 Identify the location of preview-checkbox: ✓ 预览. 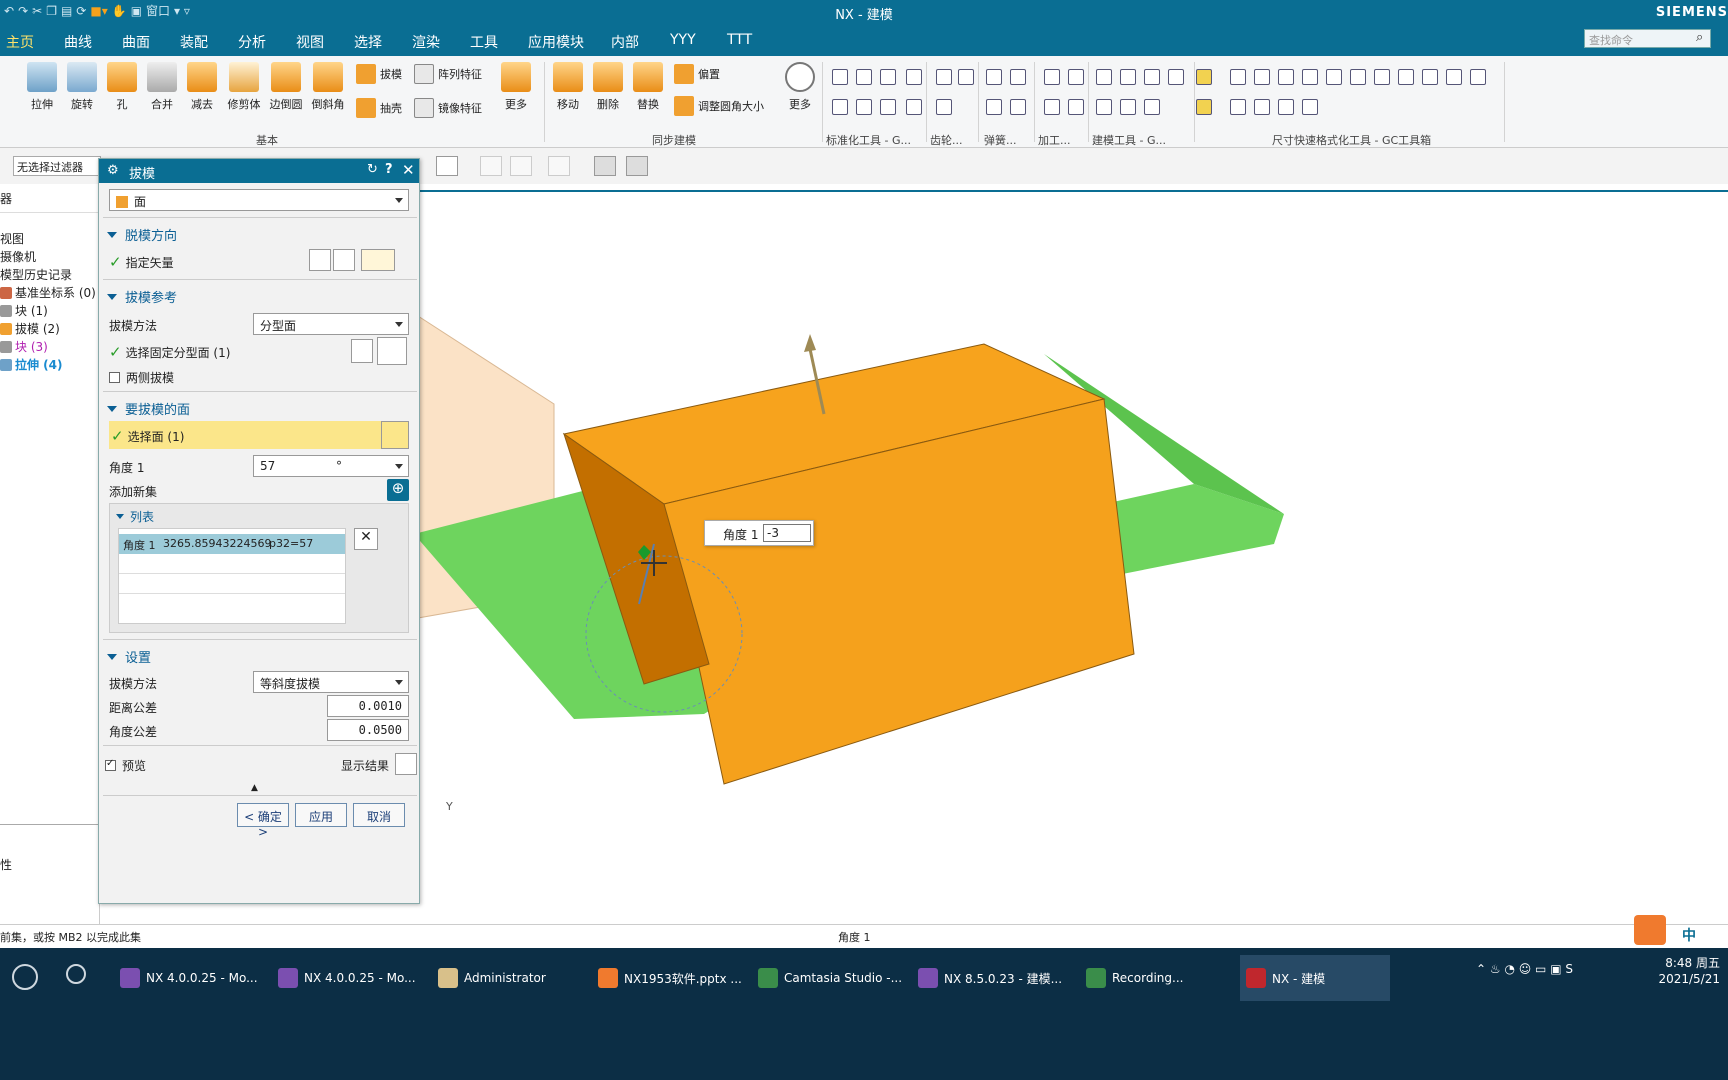
(125, 765).